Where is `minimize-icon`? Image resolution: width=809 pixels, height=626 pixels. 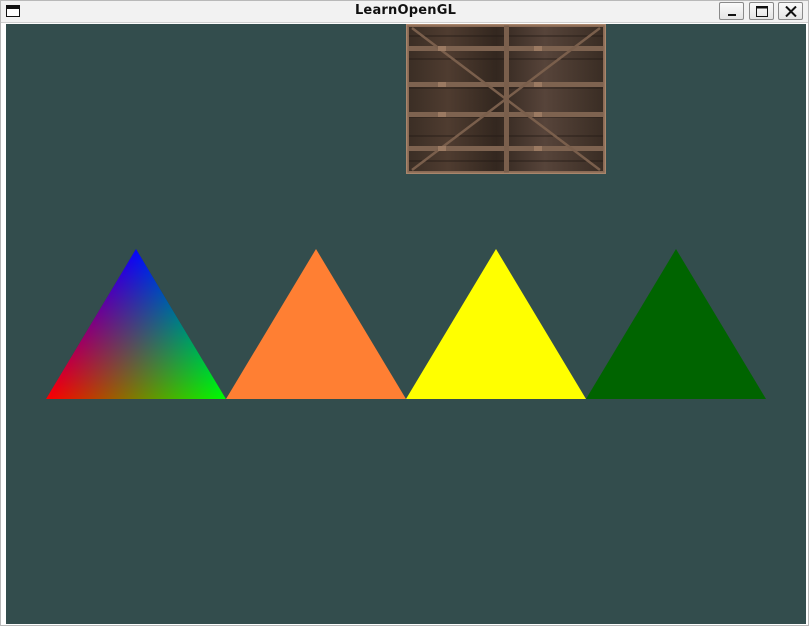 minimize-icon is located at coordinates (732, 15).